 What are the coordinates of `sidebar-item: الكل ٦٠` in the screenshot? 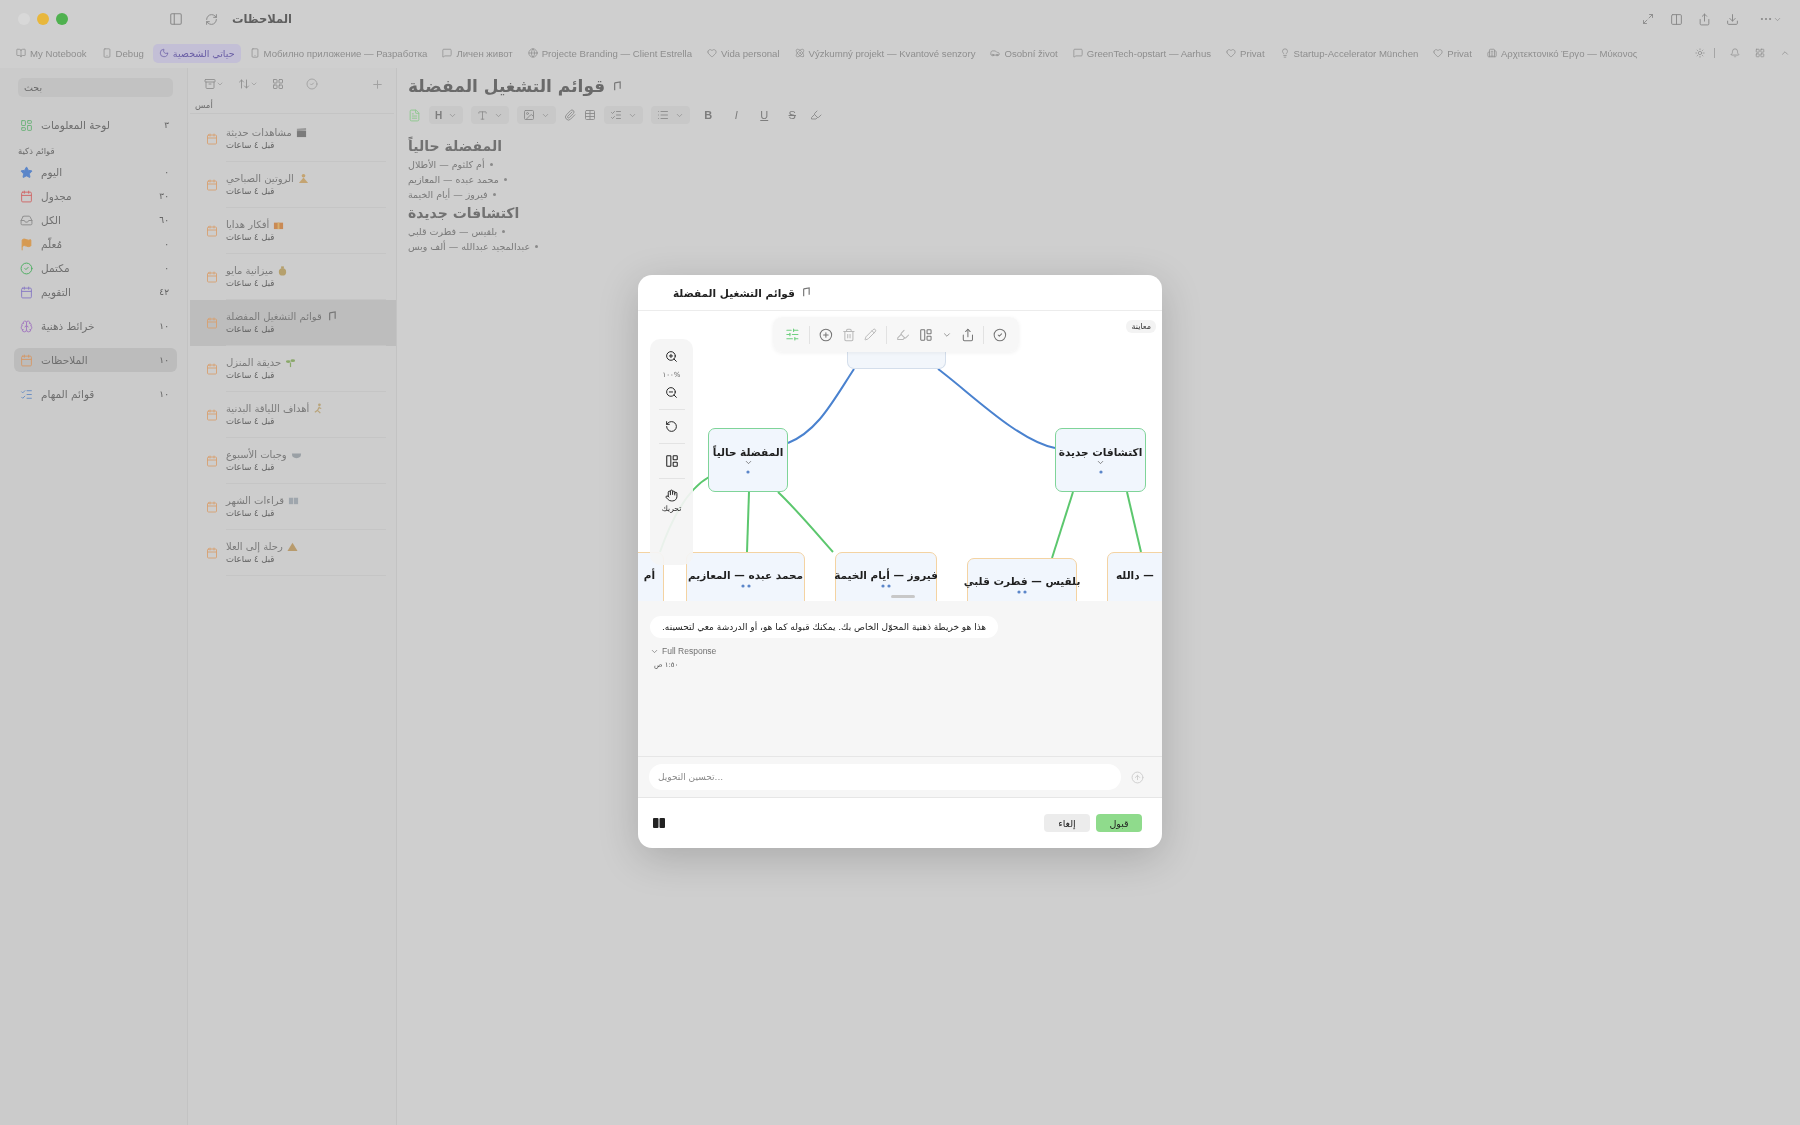 It's located at (95, 220).